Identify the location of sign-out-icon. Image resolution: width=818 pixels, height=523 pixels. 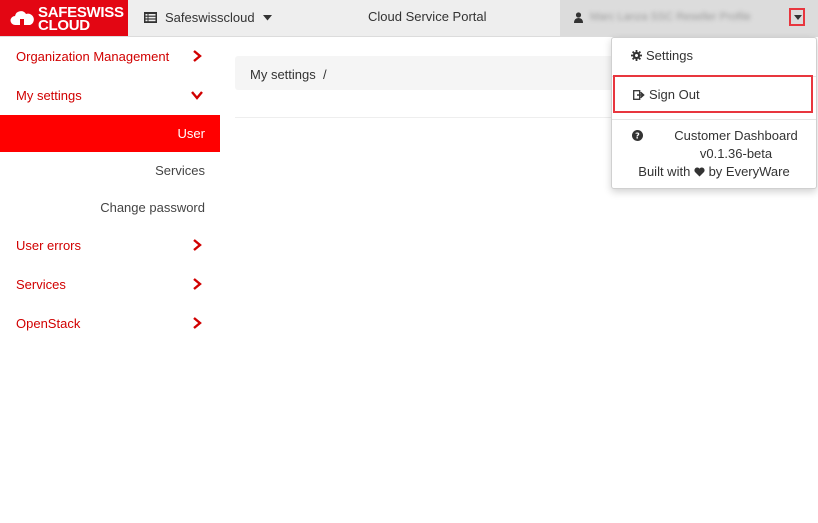
(639, 95).